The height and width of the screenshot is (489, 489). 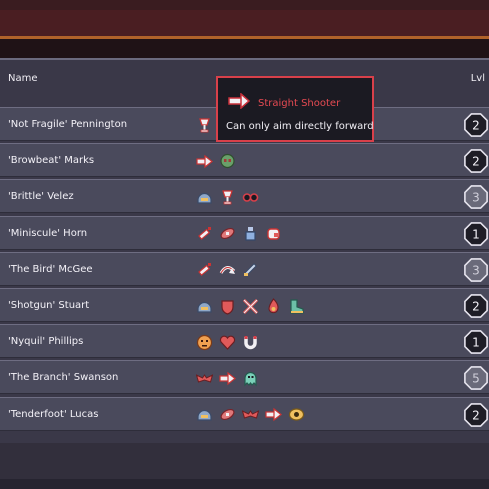 I want to click on soldier-row: 'Shotgun' Stuart 2, so click(x=244, y=305).